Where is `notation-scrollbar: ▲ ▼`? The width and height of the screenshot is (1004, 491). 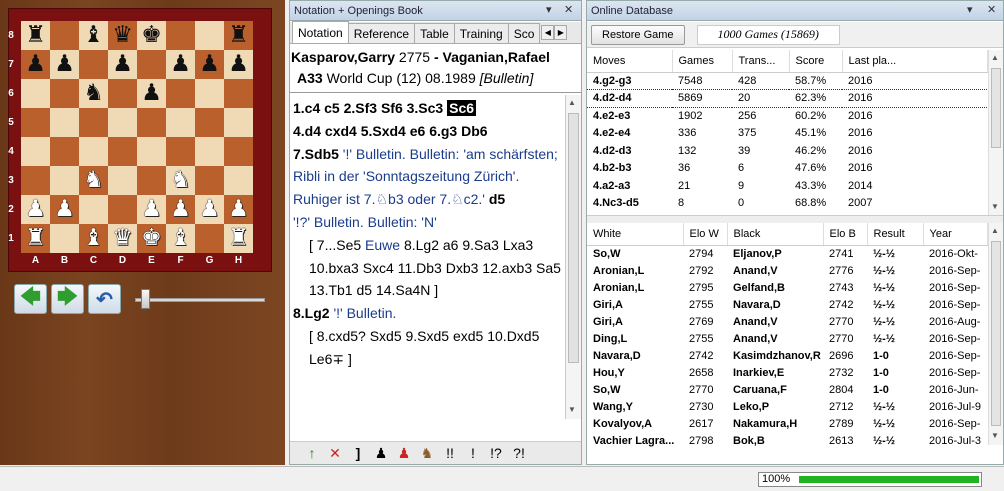 notation-scrollbar: ▲ ▼ is located at coordinates (573, 257).